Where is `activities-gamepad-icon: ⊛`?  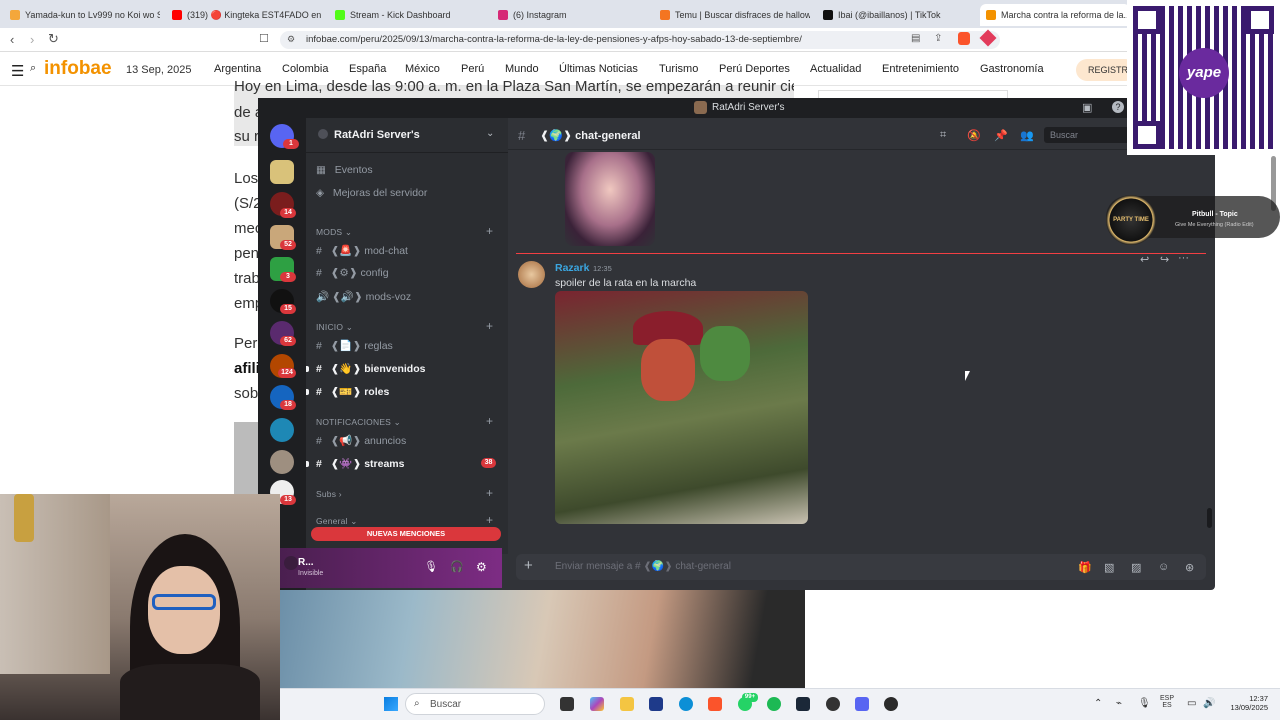
activities-gamepad-icon: ⊛ is located at coordinates (1189, 567).